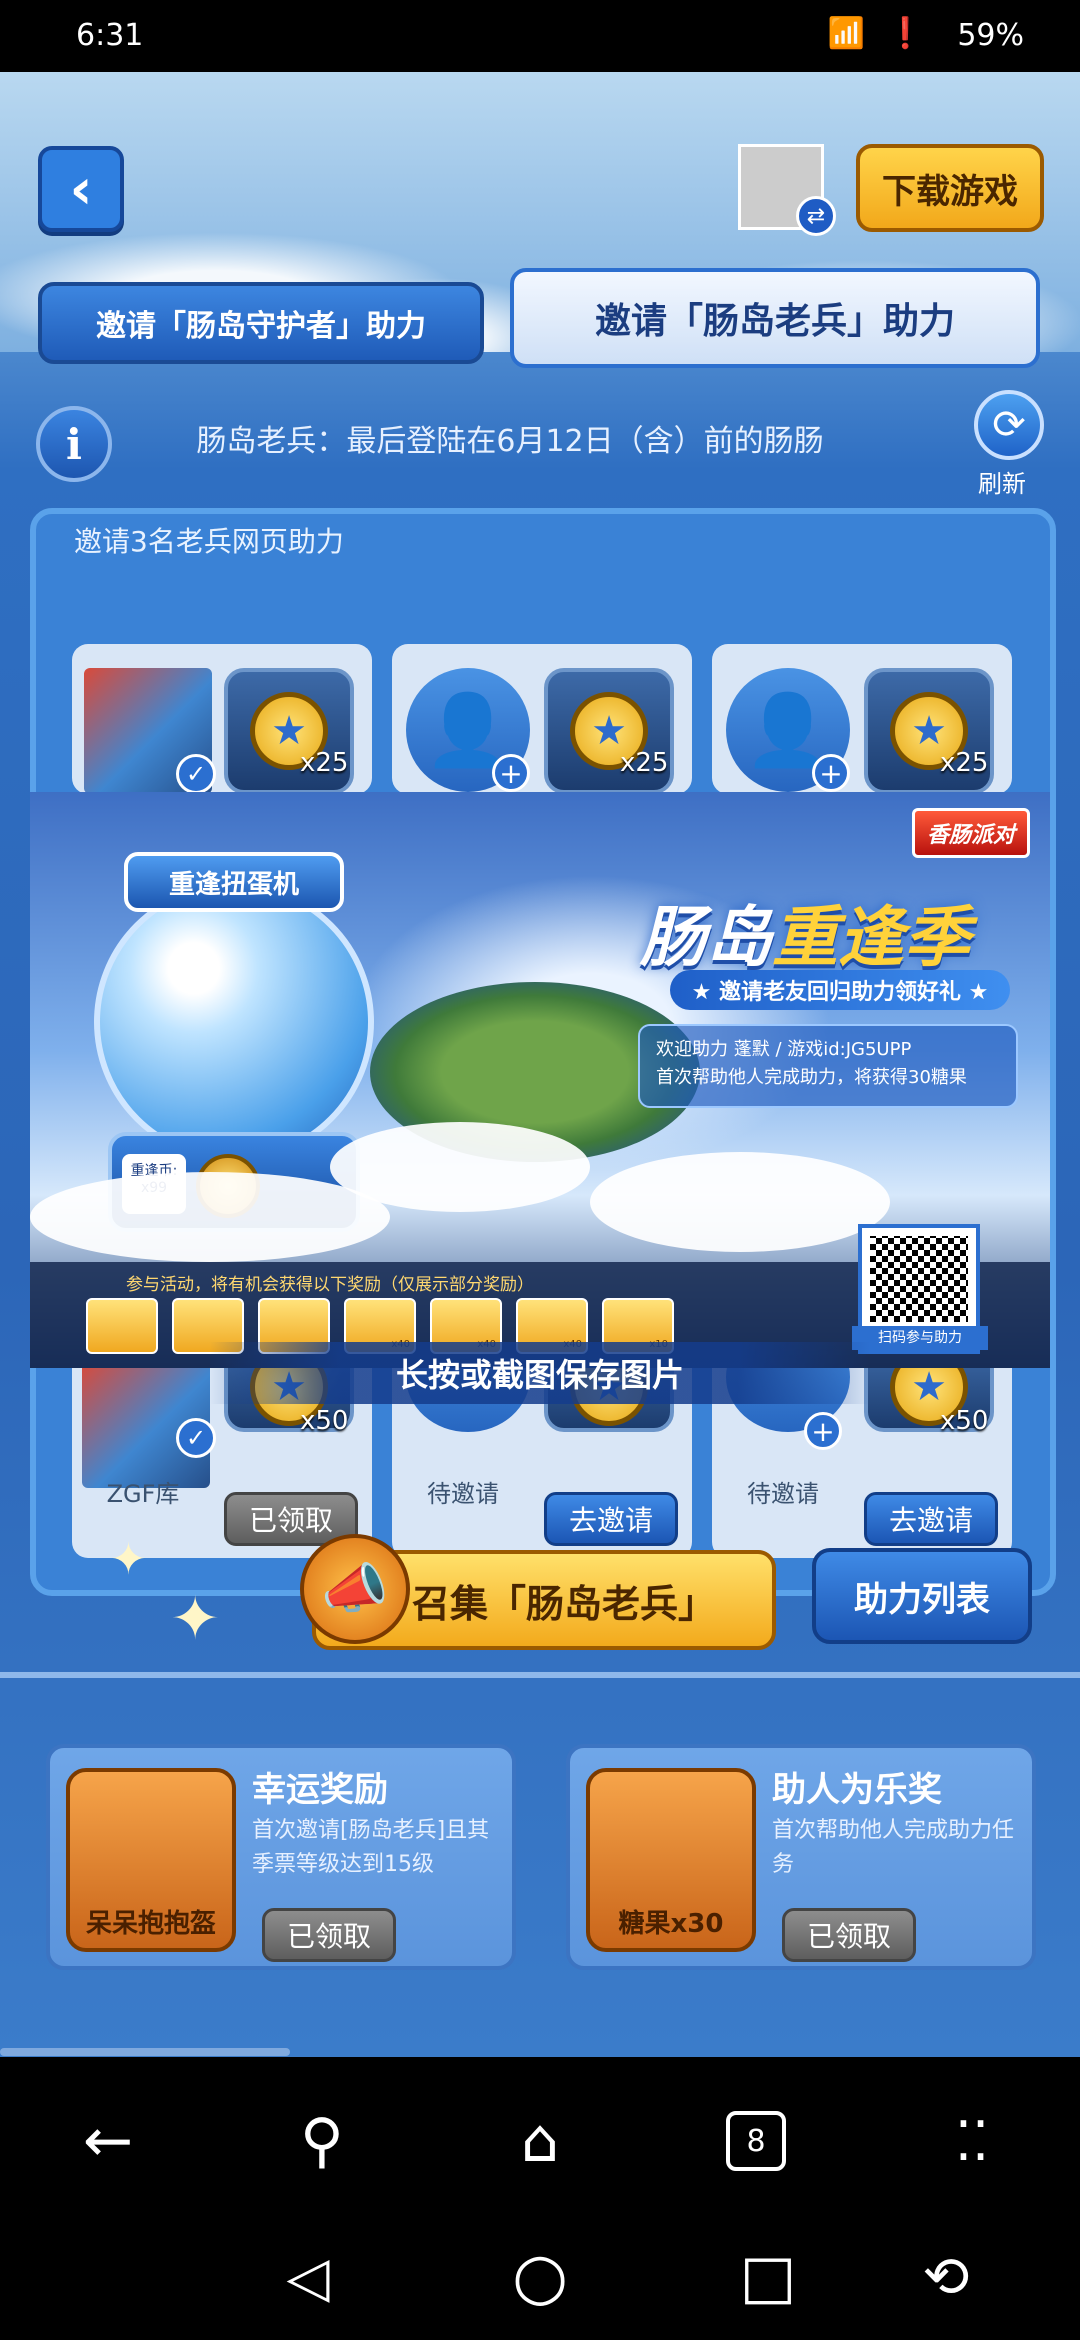 The width and height of the screenshot is (1080, 2340). Describe the element at coordinates (222, 719) in the screenshot. I see `invite-slot-1: ✓ ★ x25` at that location.